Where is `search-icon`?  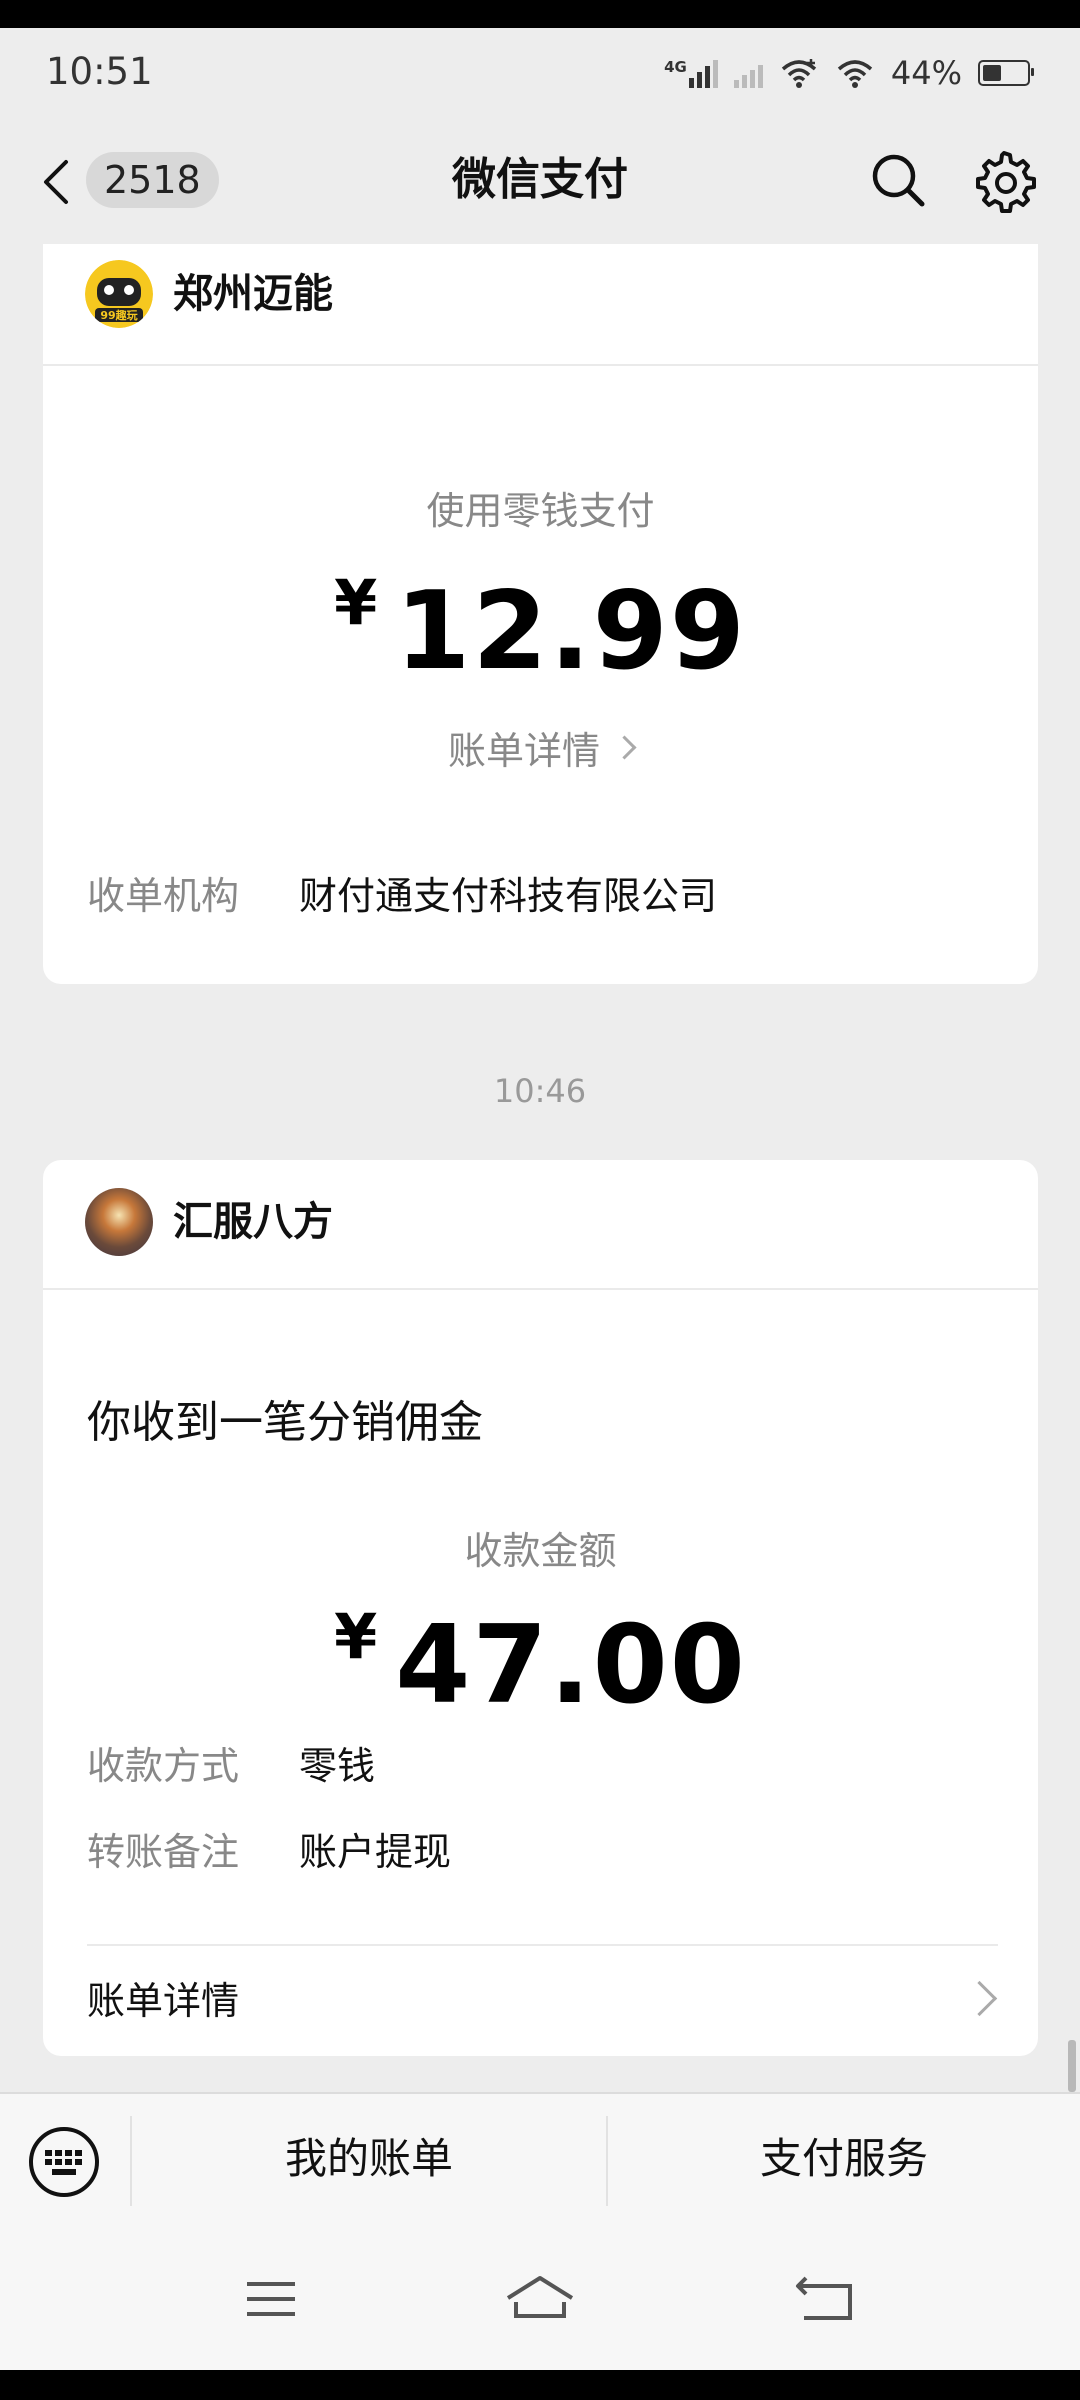 search-icon is located at coordinates (898, 180).